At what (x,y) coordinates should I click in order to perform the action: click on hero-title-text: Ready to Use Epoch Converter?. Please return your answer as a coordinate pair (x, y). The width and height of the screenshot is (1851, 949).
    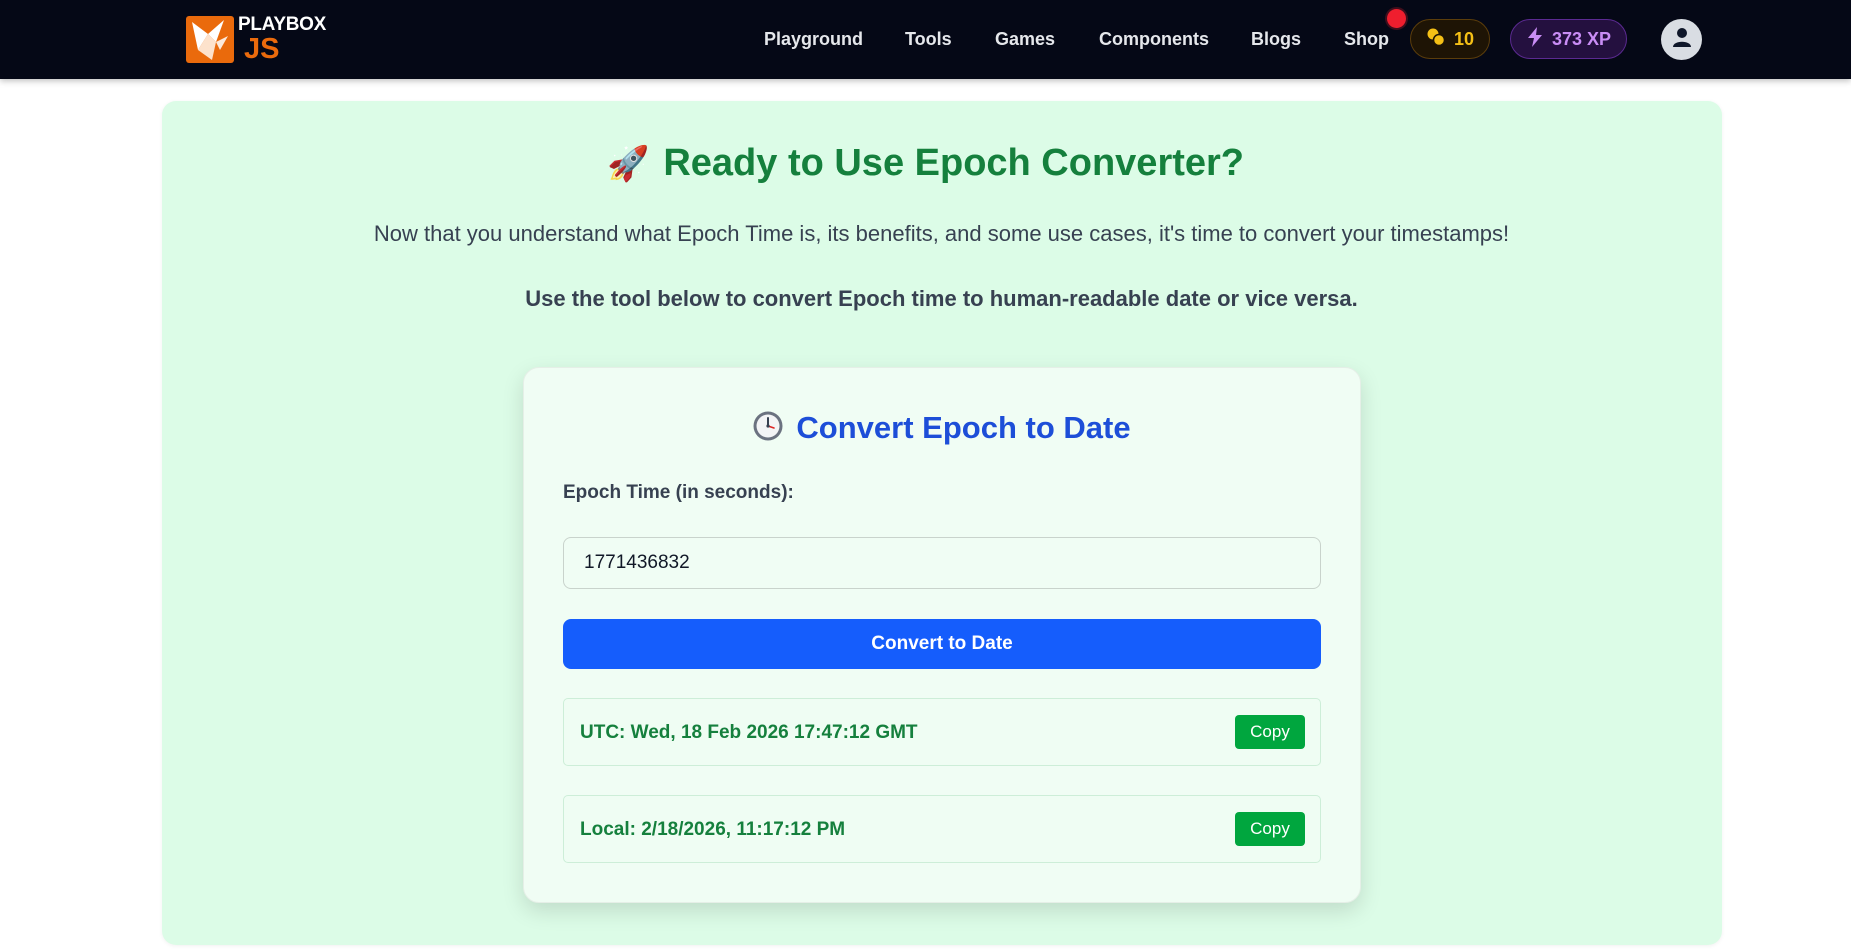
    Looking at the image, I should click on (954, 163).